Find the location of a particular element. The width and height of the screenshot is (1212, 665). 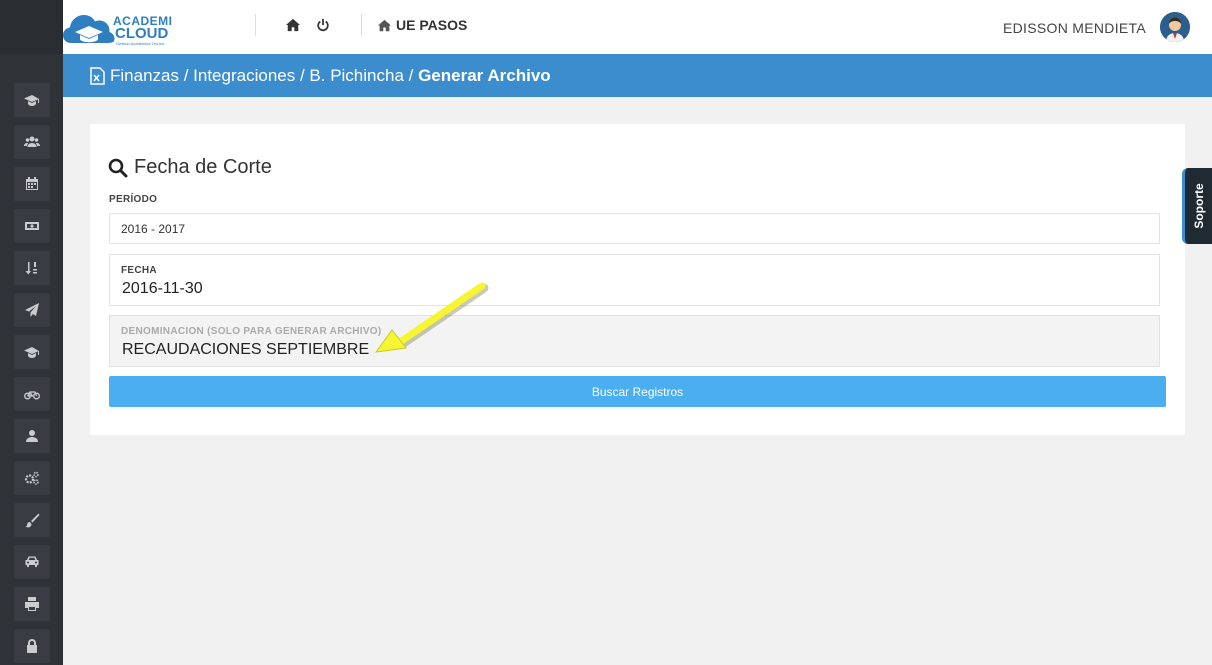

breadcrumb-pichincha: B. Pichincha is located at coordinates (356, 76).